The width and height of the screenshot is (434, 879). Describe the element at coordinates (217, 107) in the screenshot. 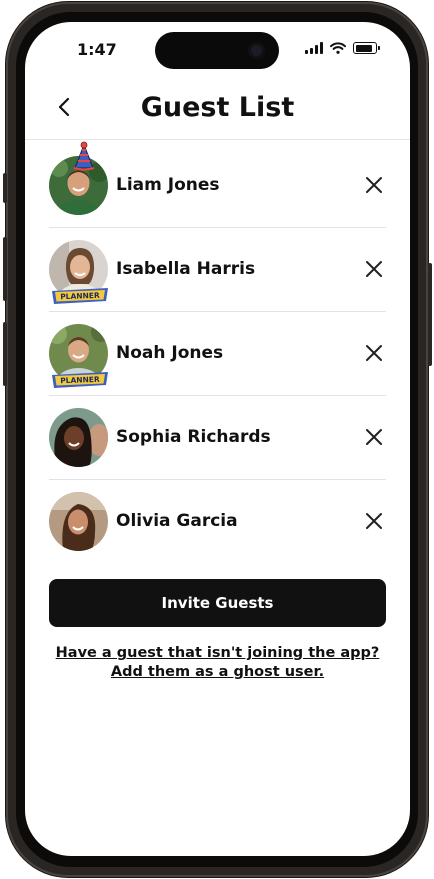

I see `page-title: Guest List` at that location.